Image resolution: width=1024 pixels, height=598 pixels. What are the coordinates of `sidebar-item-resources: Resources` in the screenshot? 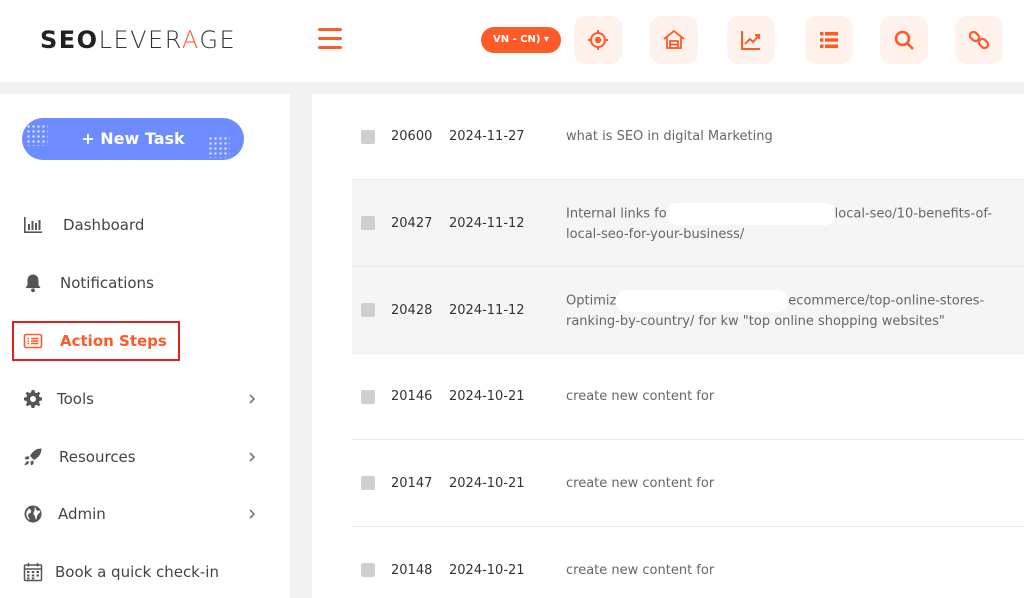 It's located at (145, 457).